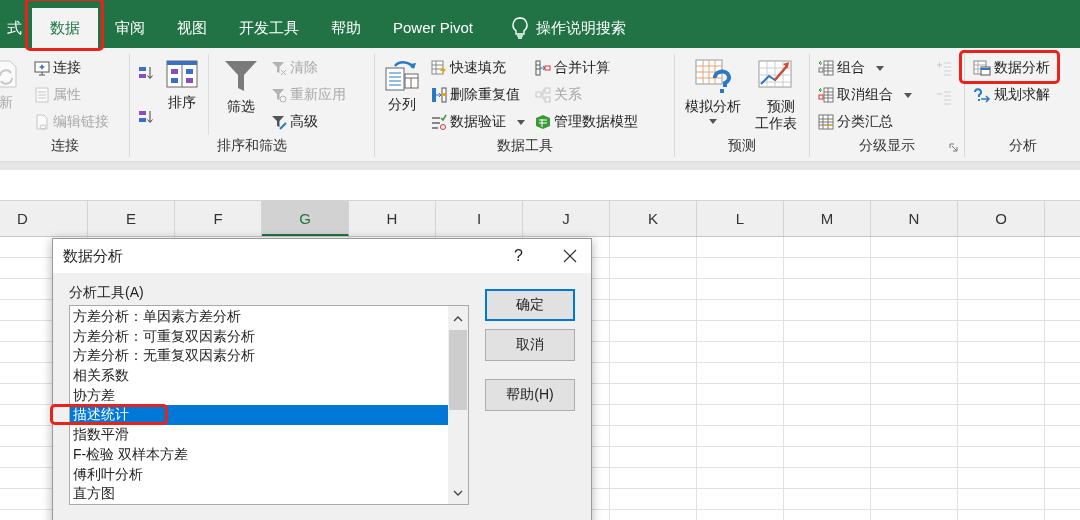 The image size is (1080, 520). I want to click on ribbon-button: 连接, so click(71, 68).